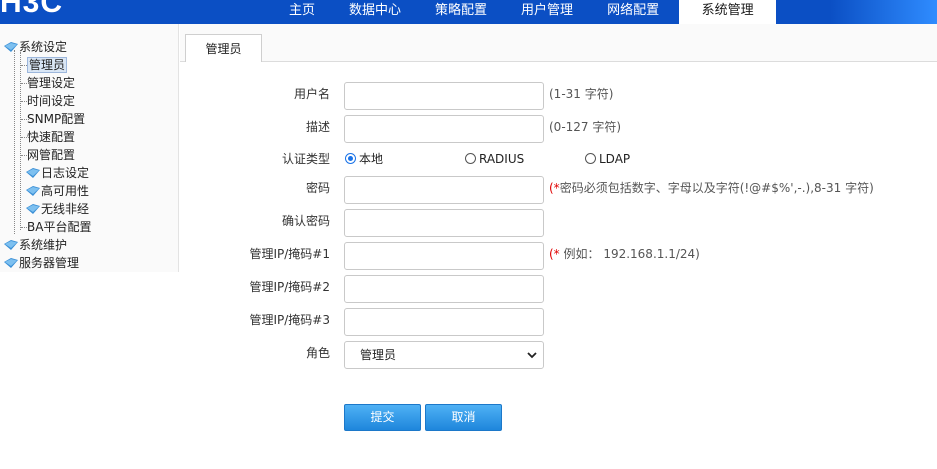 This screenshot has width=937, height=469. What do you see at coordinates (444, 190) in the screenshot?
I see `password-input` at bounding box center [444, 190].